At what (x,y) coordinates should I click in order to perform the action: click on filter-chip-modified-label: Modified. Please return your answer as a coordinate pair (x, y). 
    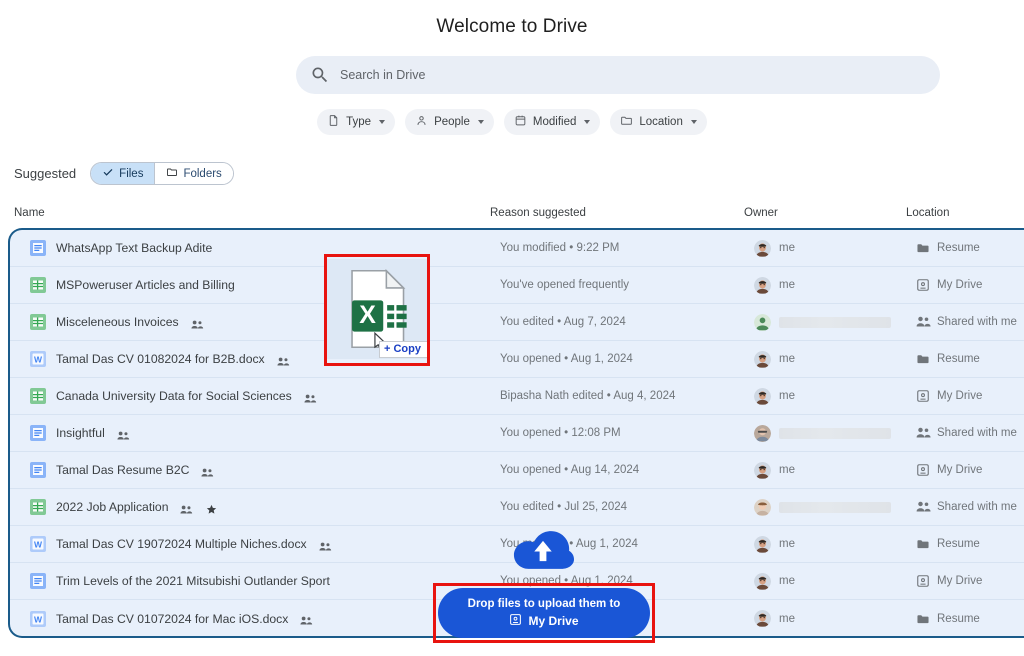
    Looking at the image, I should click on (554, 122).